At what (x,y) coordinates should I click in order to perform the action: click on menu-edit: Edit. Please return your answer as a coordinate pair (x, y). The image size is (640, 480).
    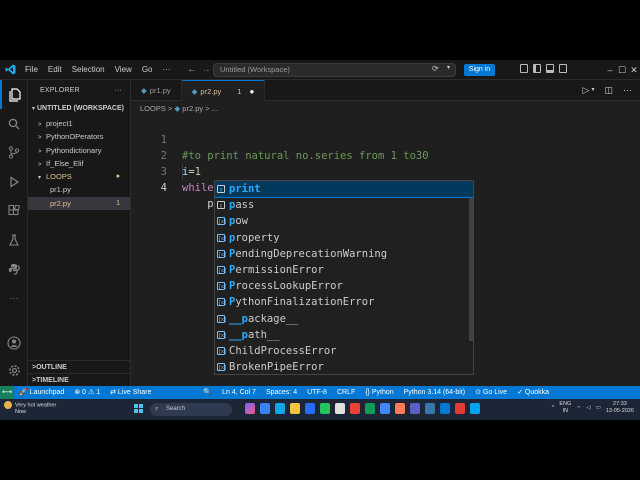
    Looking at the image, I should click on (55, 70).